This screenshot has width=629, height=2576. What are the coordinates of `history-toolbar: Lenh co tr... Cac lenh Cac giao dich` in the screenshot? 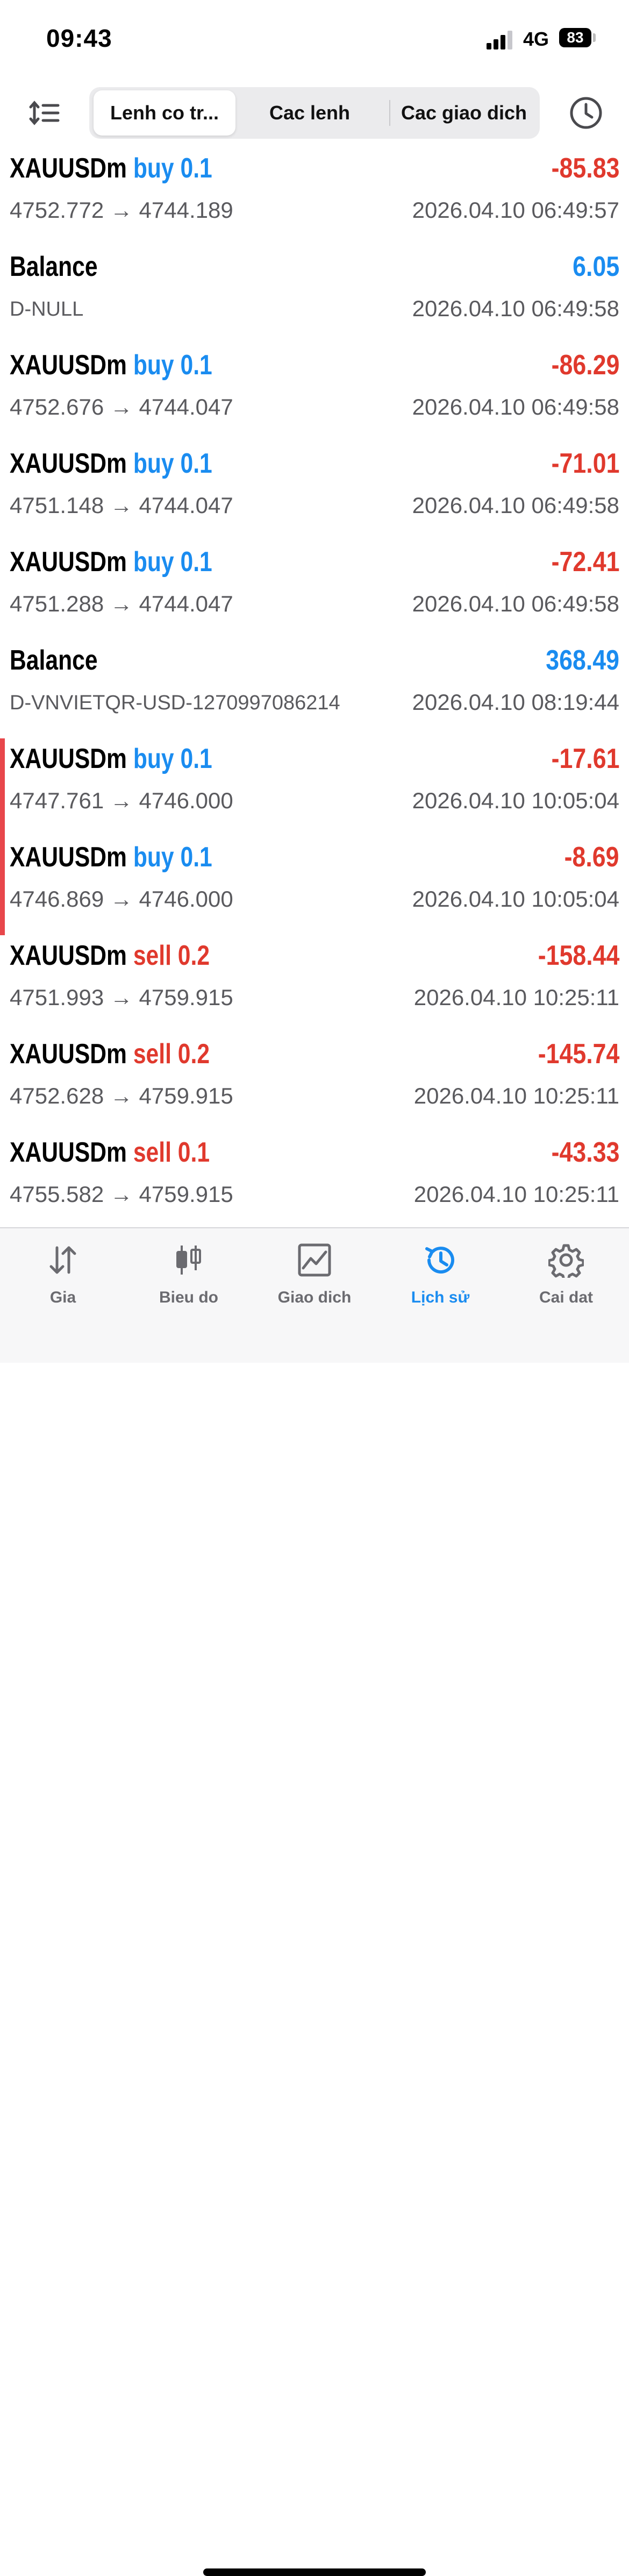 It's located at (314, 113).